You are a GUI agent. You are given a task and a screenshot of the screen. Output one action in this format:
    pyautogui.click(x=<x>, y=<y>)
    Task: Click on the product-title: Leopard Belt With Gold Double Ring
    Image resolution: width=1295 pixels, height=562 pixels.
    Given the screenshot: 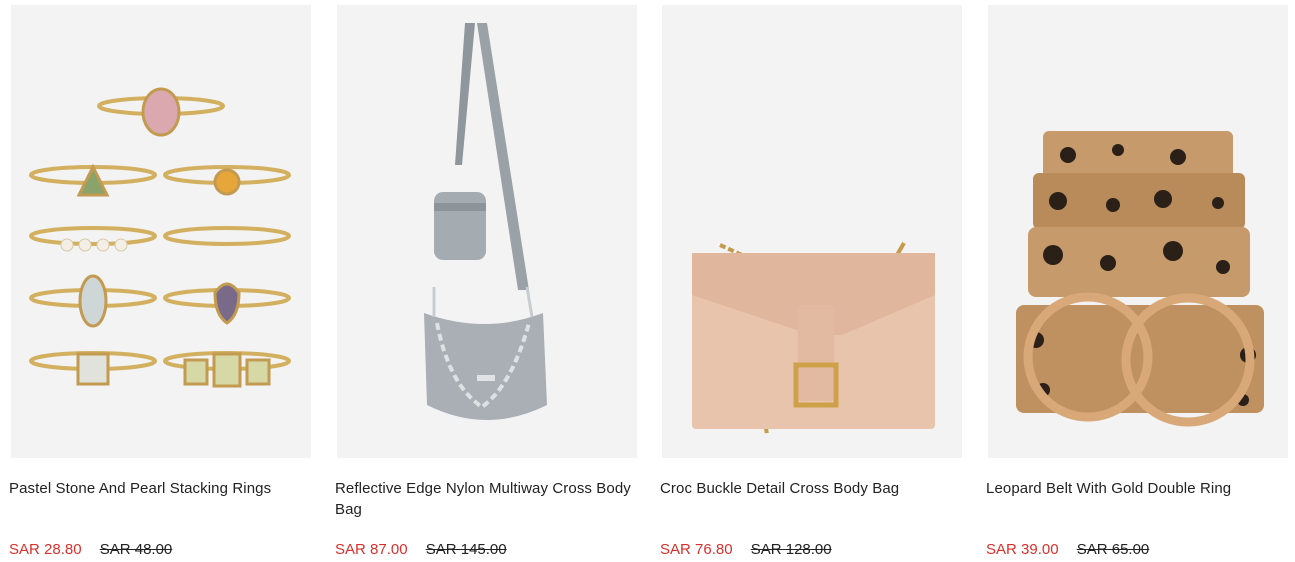 What is the action you would take?
    pyautogui.click(x=1136, y=488)
    